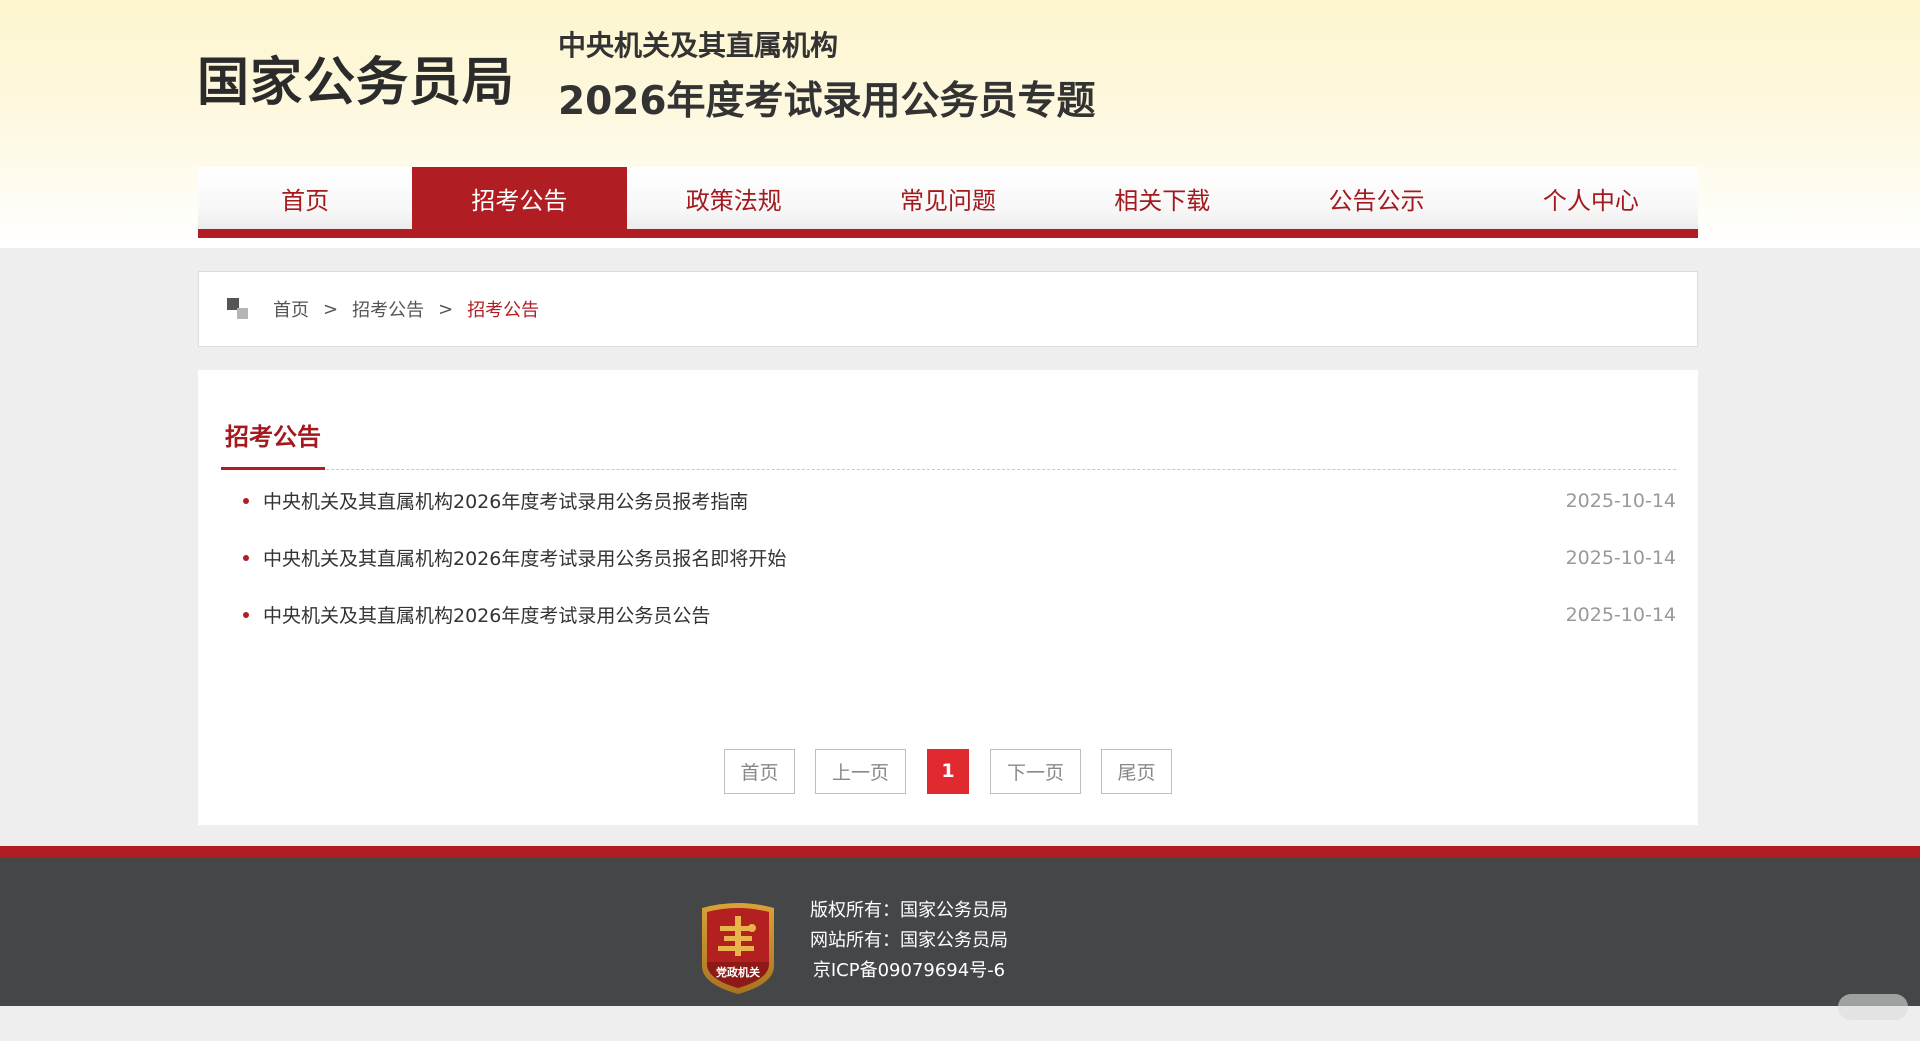 This screenshot has width=1920, height=1041. I want to click on pagination: 首页 上一页 1 下一页 尾页, so click(948, 771).